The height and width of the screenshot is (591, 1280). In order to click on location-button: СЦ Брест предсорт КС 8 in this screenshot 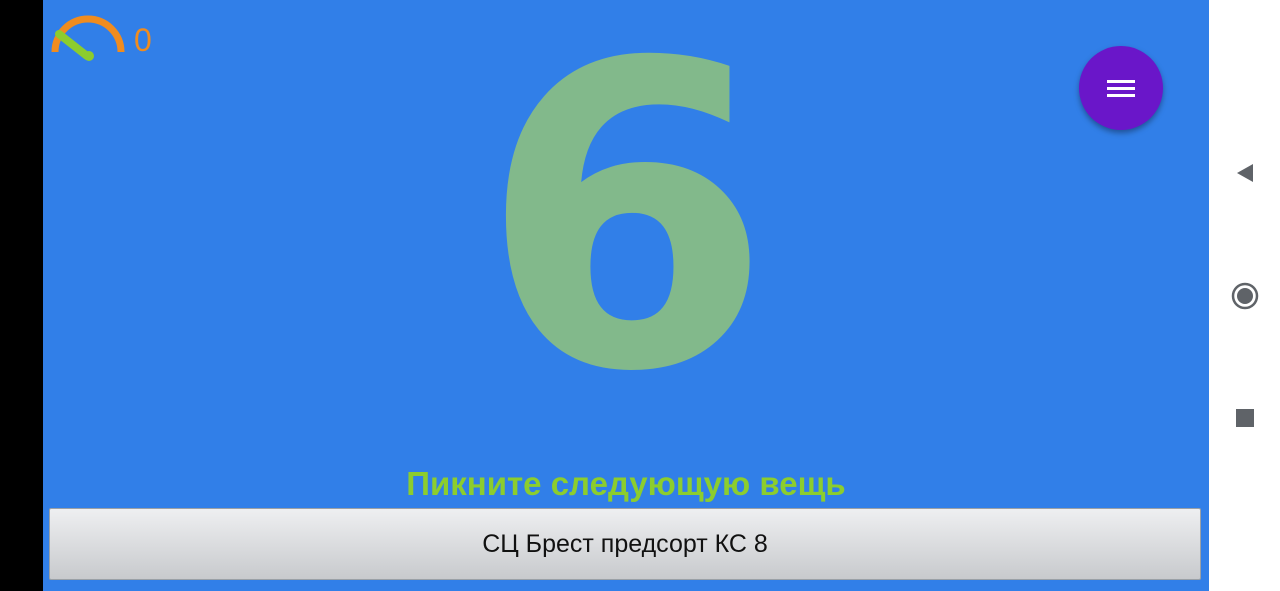, I will do `click(625, 544)`.